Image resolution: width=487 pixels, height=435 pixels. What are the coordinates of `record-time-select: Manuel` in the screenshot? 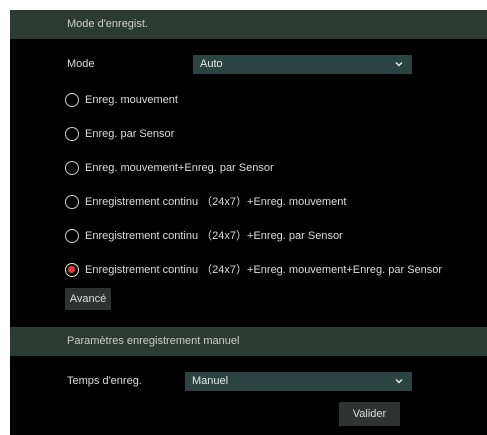 It's located at (298, 381).